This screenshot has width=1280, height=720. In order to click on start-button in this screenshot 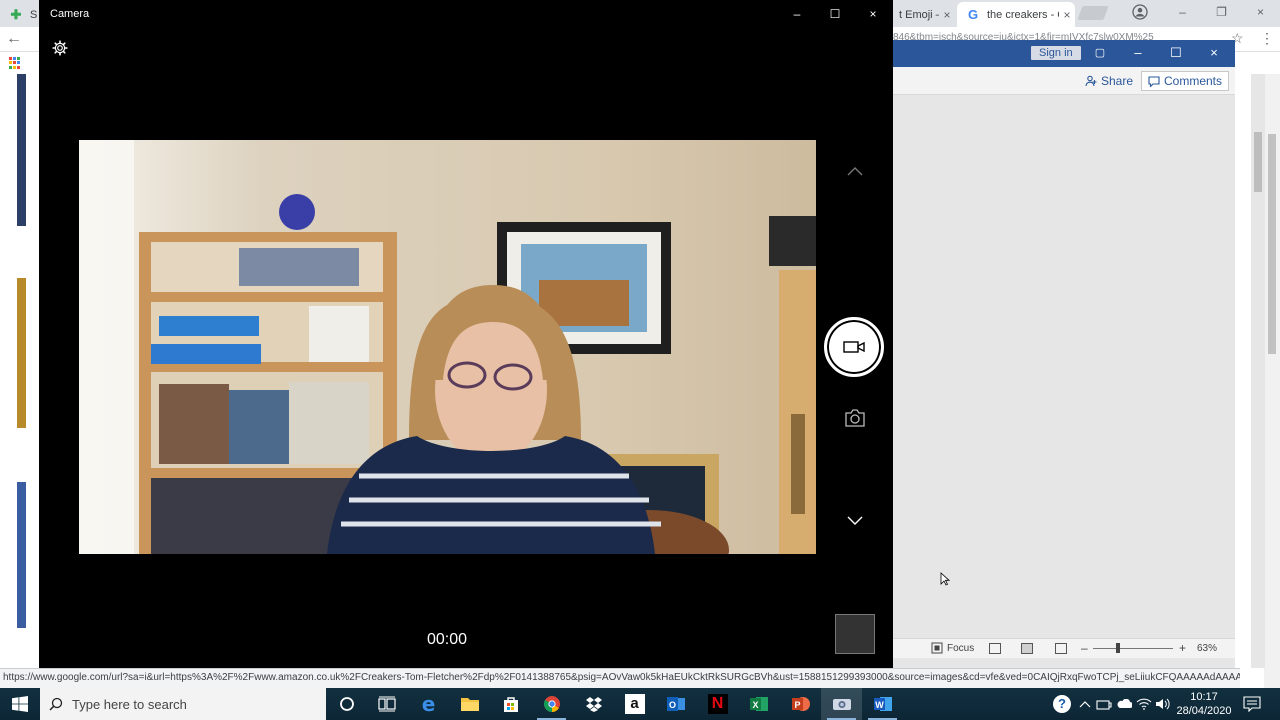, I will do `click(20, 704)`.